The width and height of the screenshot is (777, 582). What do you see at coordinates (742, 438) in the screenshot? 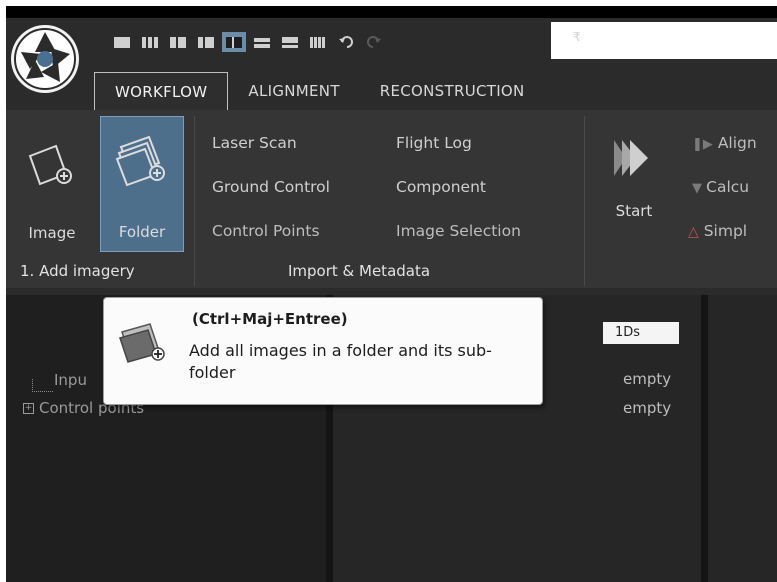
I see `side-panel` at bounding box center [742, 438].